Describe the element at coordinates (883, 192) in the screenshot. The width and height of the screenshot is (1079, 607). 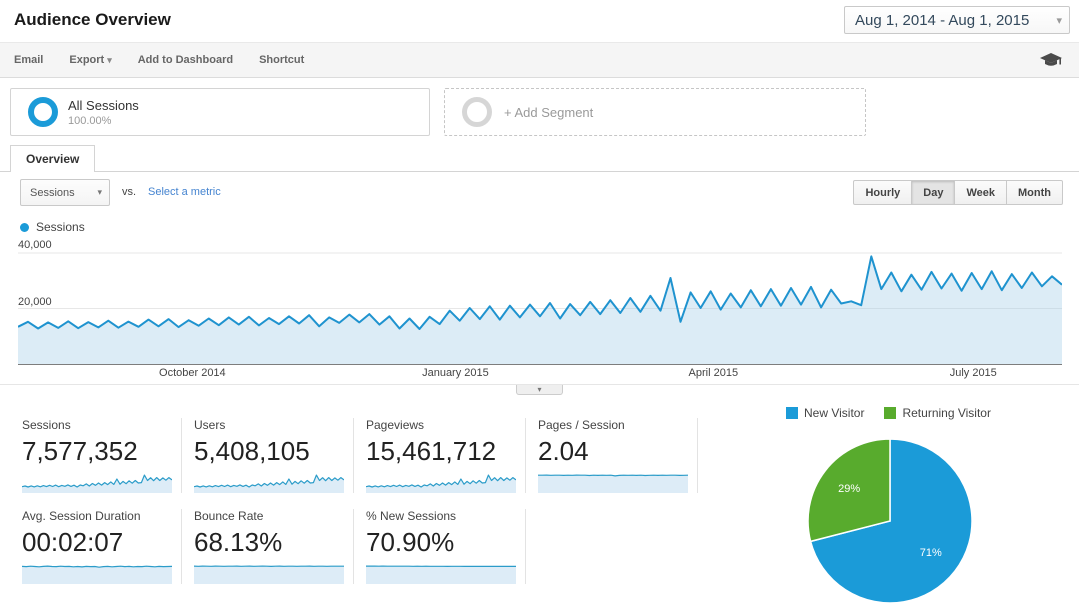
I see `granularity-hourly-button: Hourly` at that location.